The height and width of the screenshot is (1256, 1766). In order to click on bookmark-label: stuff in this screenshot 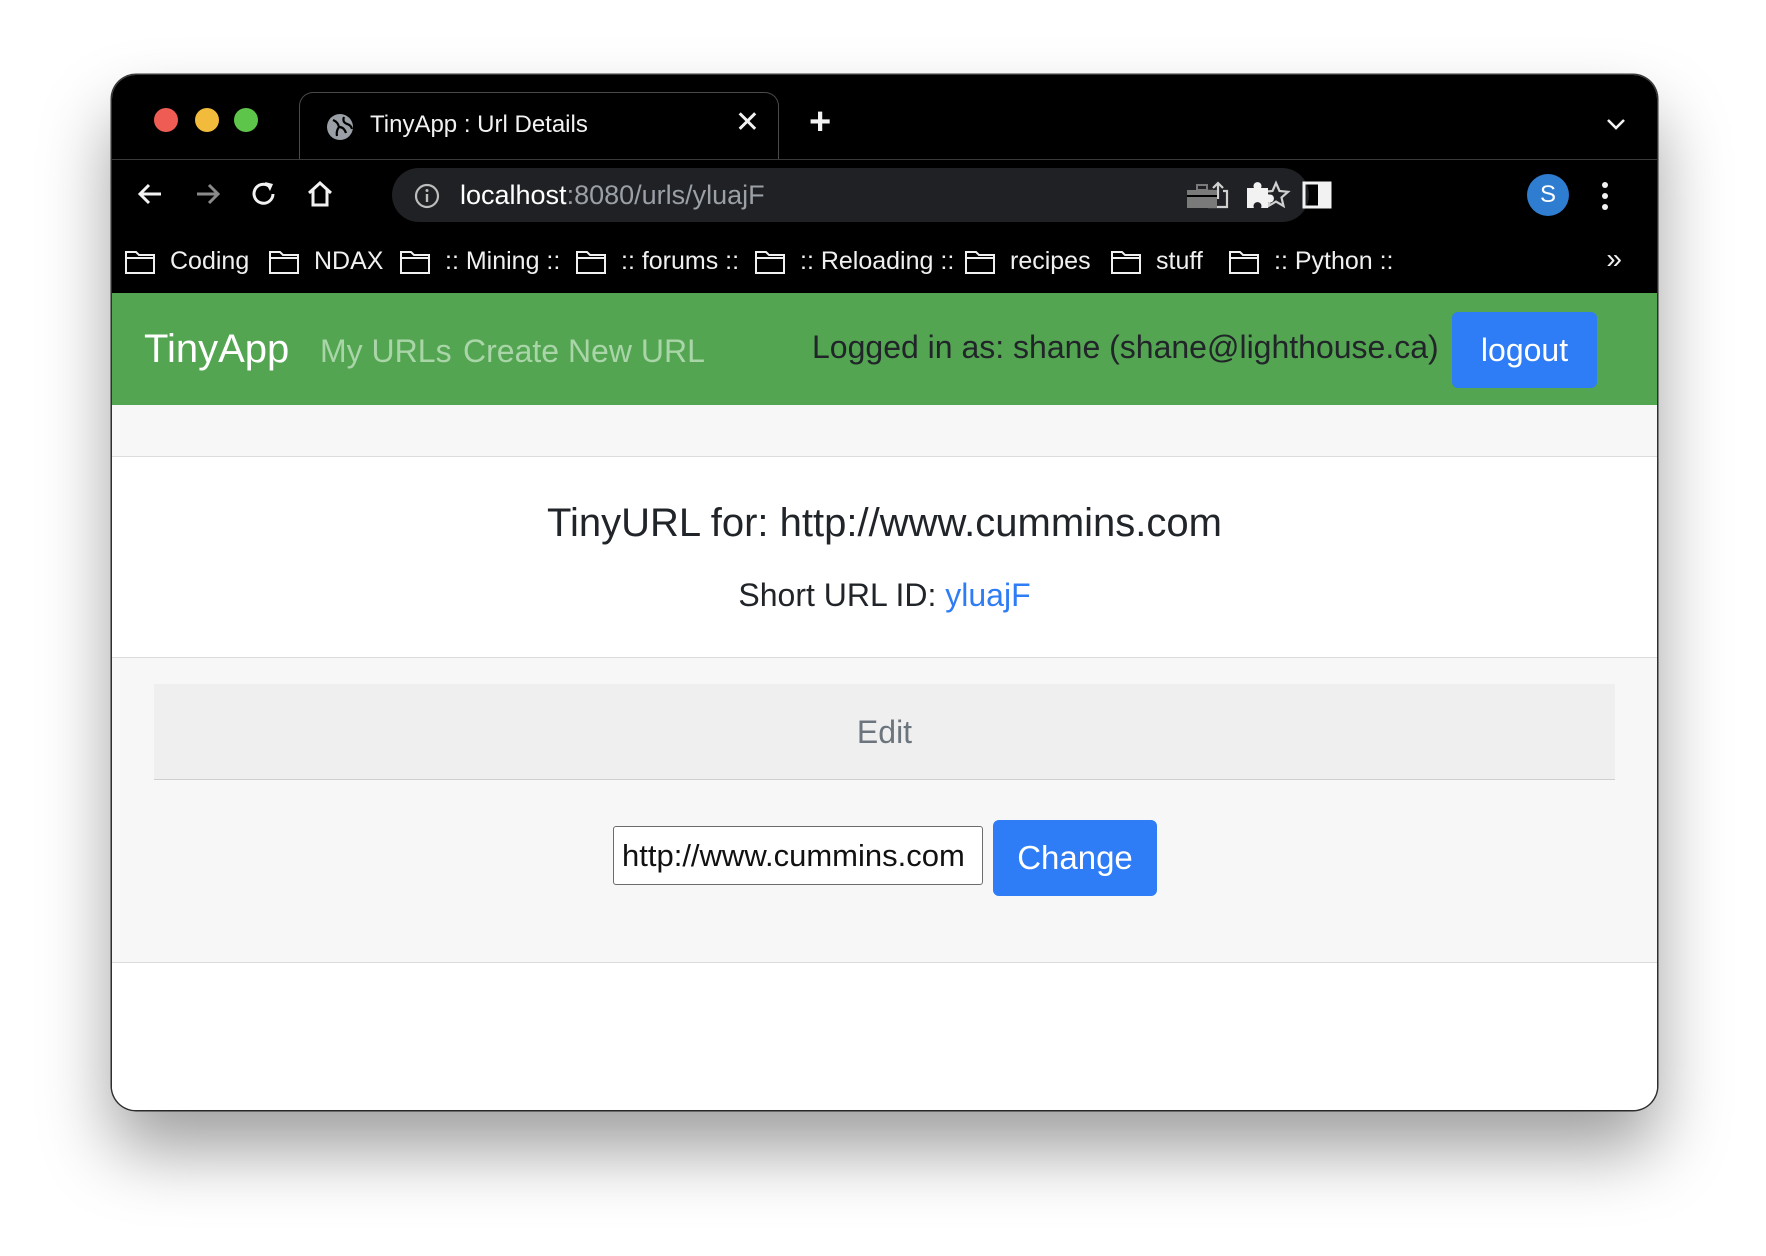, I will do `click(1179, 261)`.